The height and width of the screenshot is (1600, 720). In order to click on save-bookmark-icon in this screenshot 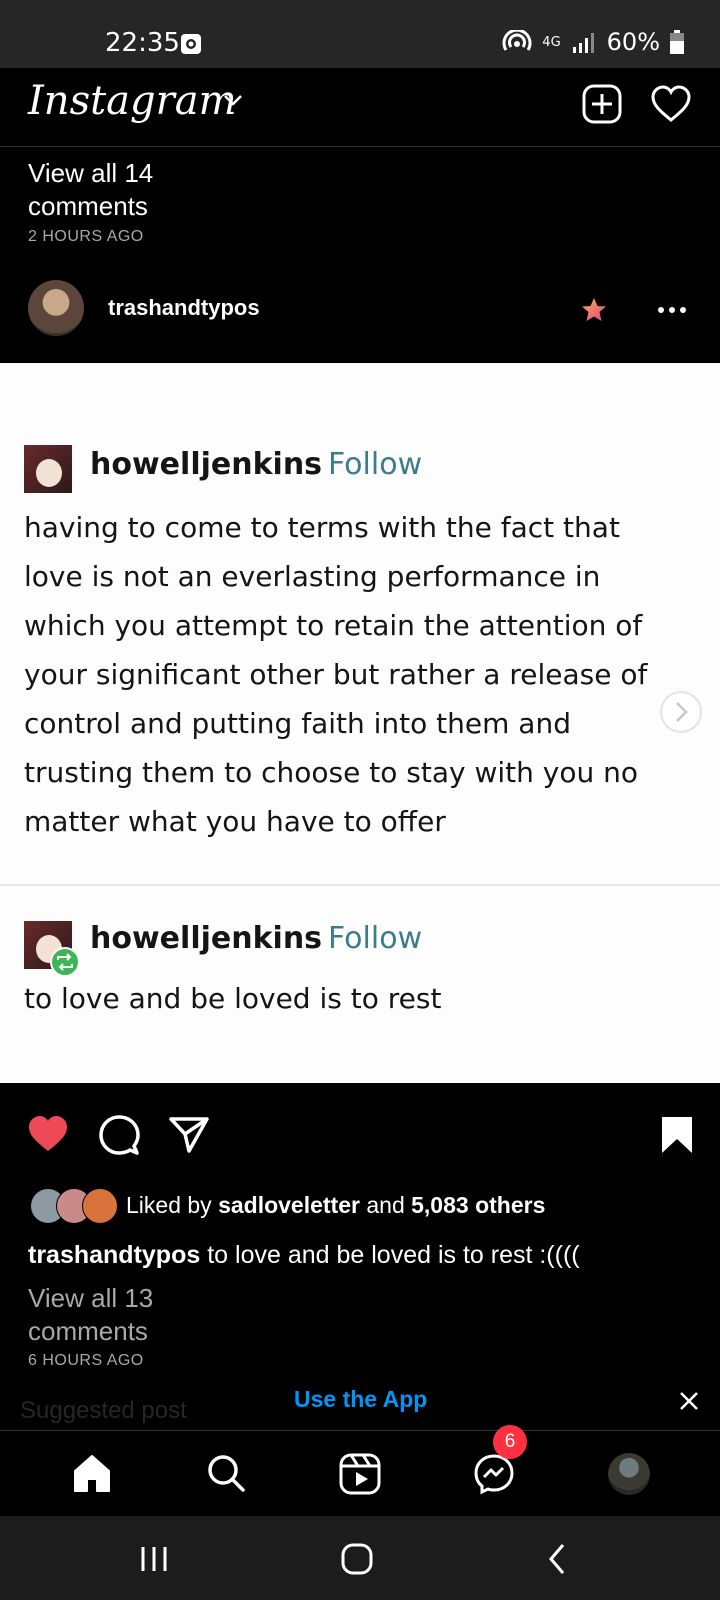, I will do `click(677, 1135)`.